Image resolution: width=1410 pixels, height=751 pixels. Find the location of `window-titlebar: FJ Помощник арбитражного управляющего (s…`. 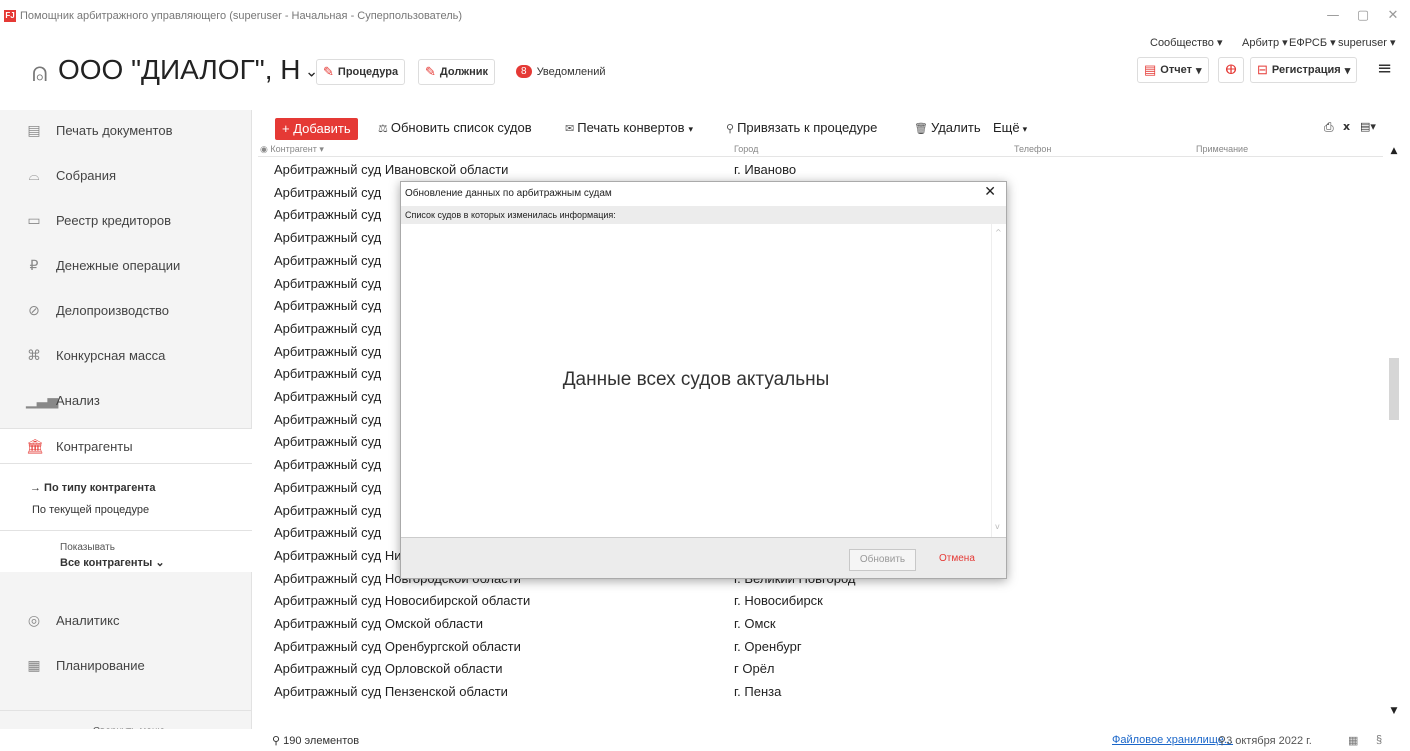

window-titlebar: FJ Помощник арбитражного управляющего (s… is located at coordinates (705, 16).